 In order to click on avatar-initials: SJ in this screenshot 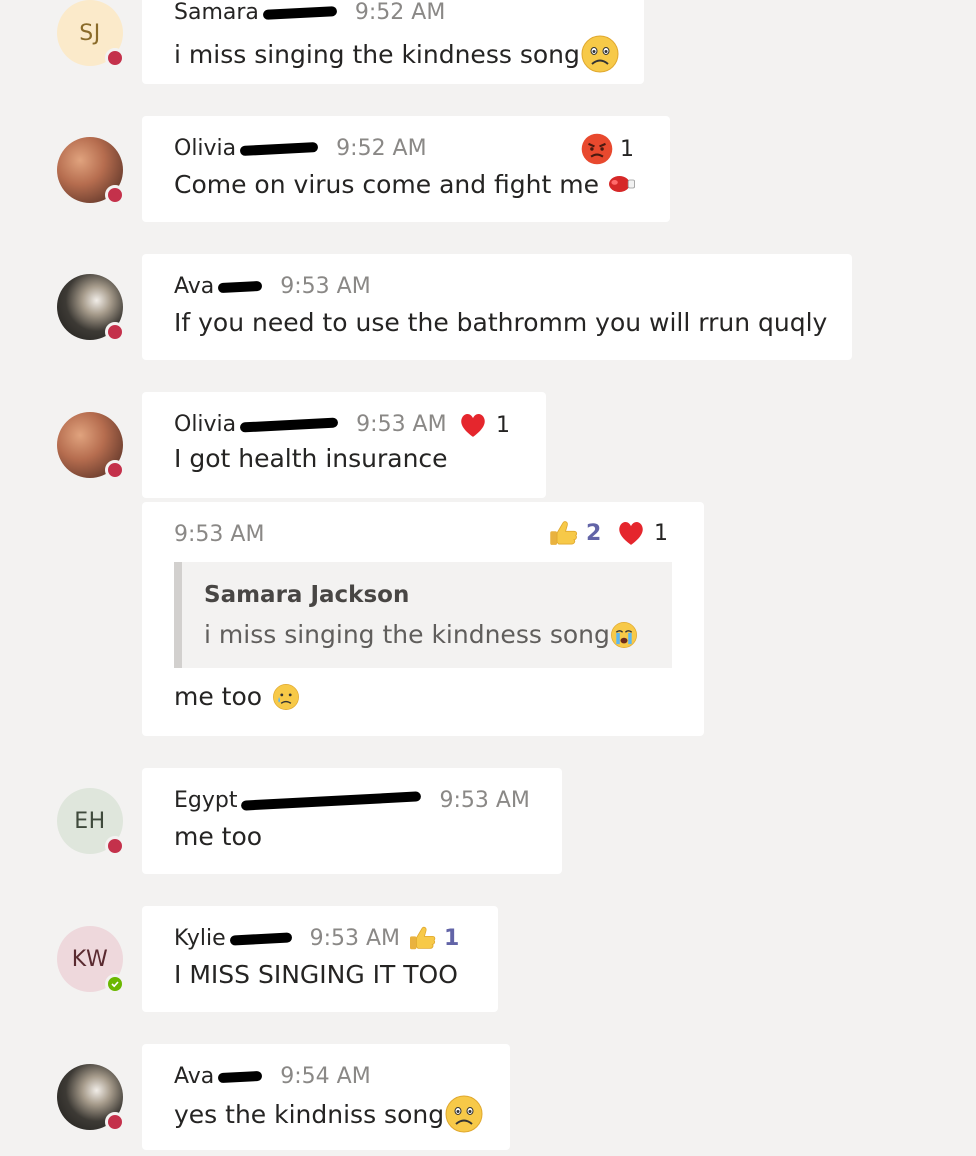, I will do `click(90, 33)`.